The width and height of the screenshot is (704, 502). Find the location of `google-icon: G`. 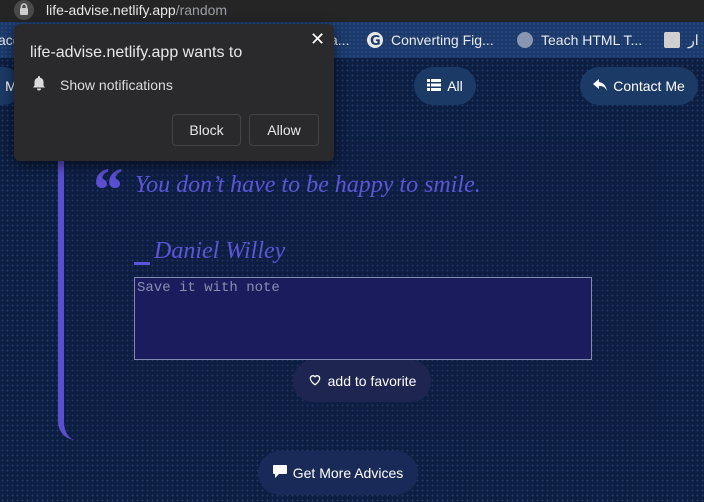

google-icon: G is located at coordinates (375, 40).